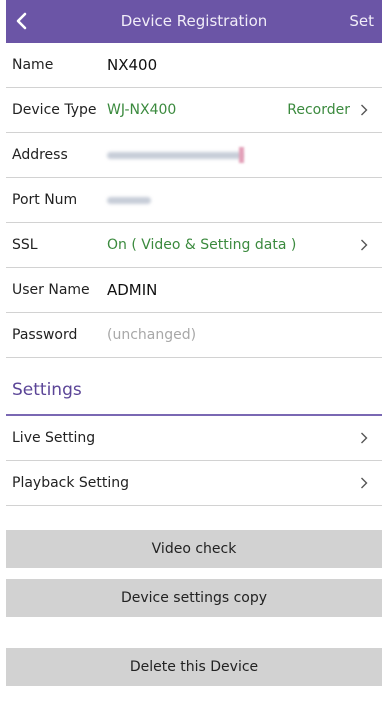 The image size is (382, 701). Describe the element at coordinates (47, 390) in the screenshot. I see `settings-title: Settings` at that location.